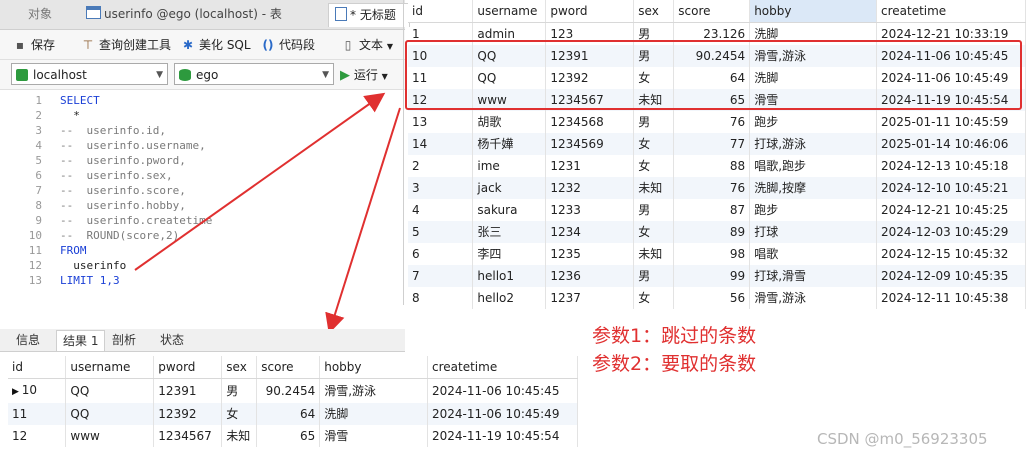  I want to click on cell-id: 11, so click(37, 414).